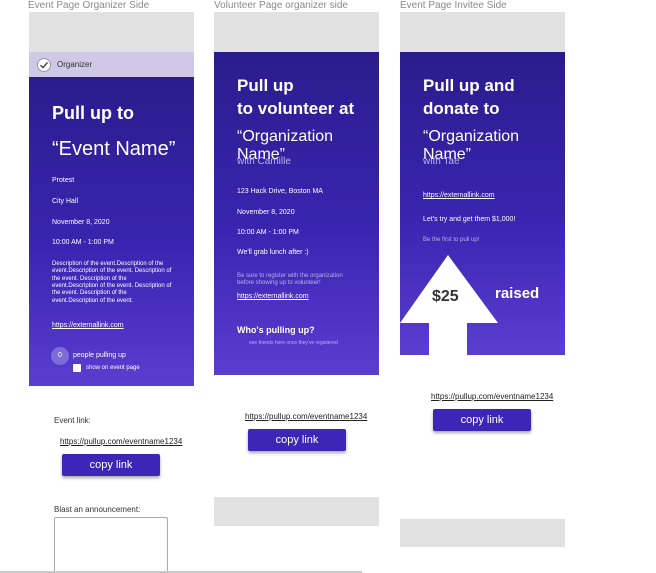  What do you see at coordinates (293, 343) in the screenshot?
I see `who-pulling-up-sub: see friends here once they've registered` at bounding box center [293, 343].